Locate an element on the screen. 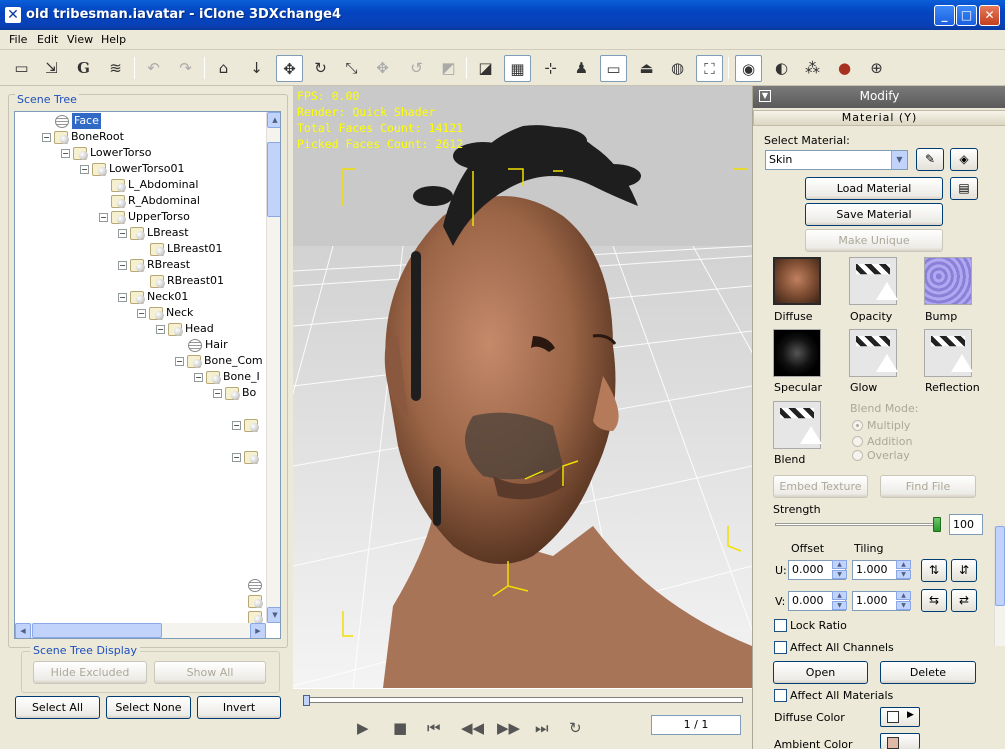 The height and width of the screenshot is (749, 1005). panel-scrollbar is located at coordinates (999, 586).